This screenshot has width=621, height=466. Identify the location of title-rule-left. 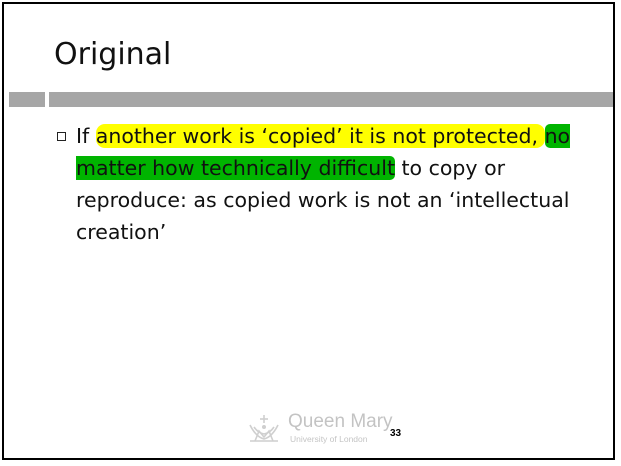
(27, 99).